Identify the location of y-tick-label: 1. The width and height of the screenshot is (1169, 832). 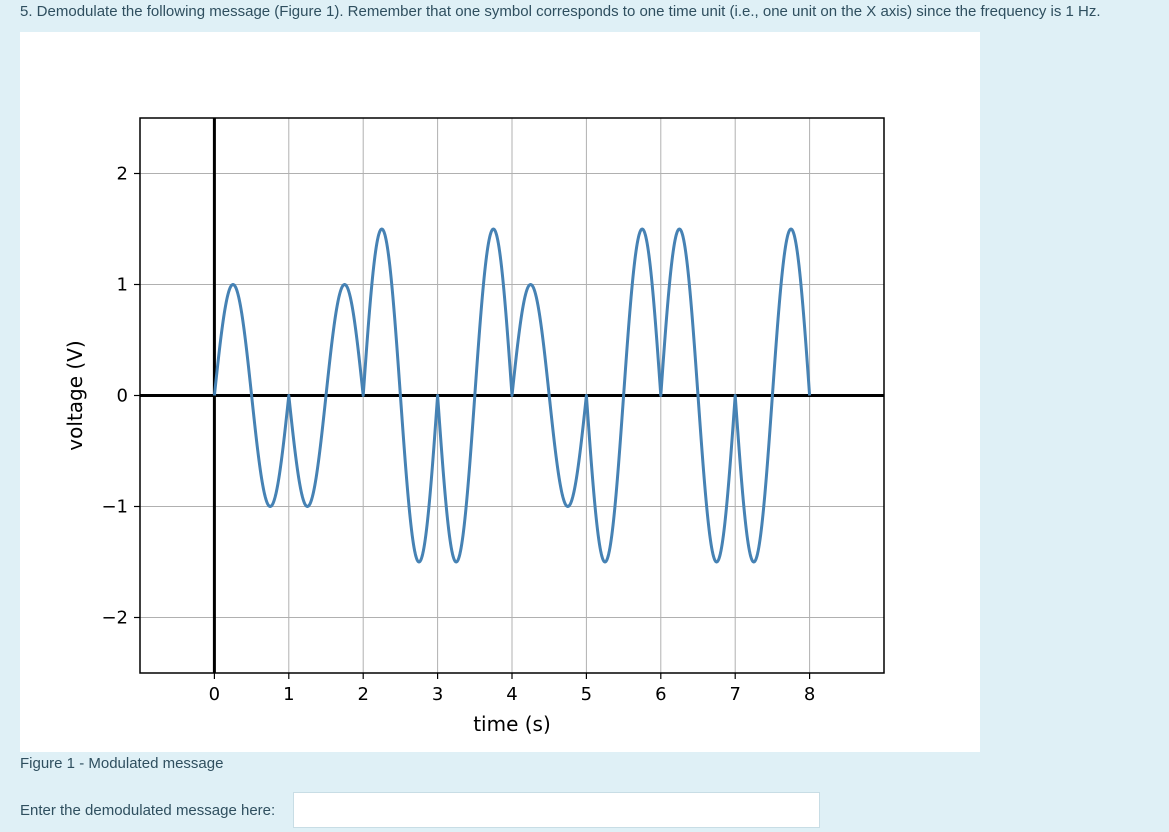
(122, 285).